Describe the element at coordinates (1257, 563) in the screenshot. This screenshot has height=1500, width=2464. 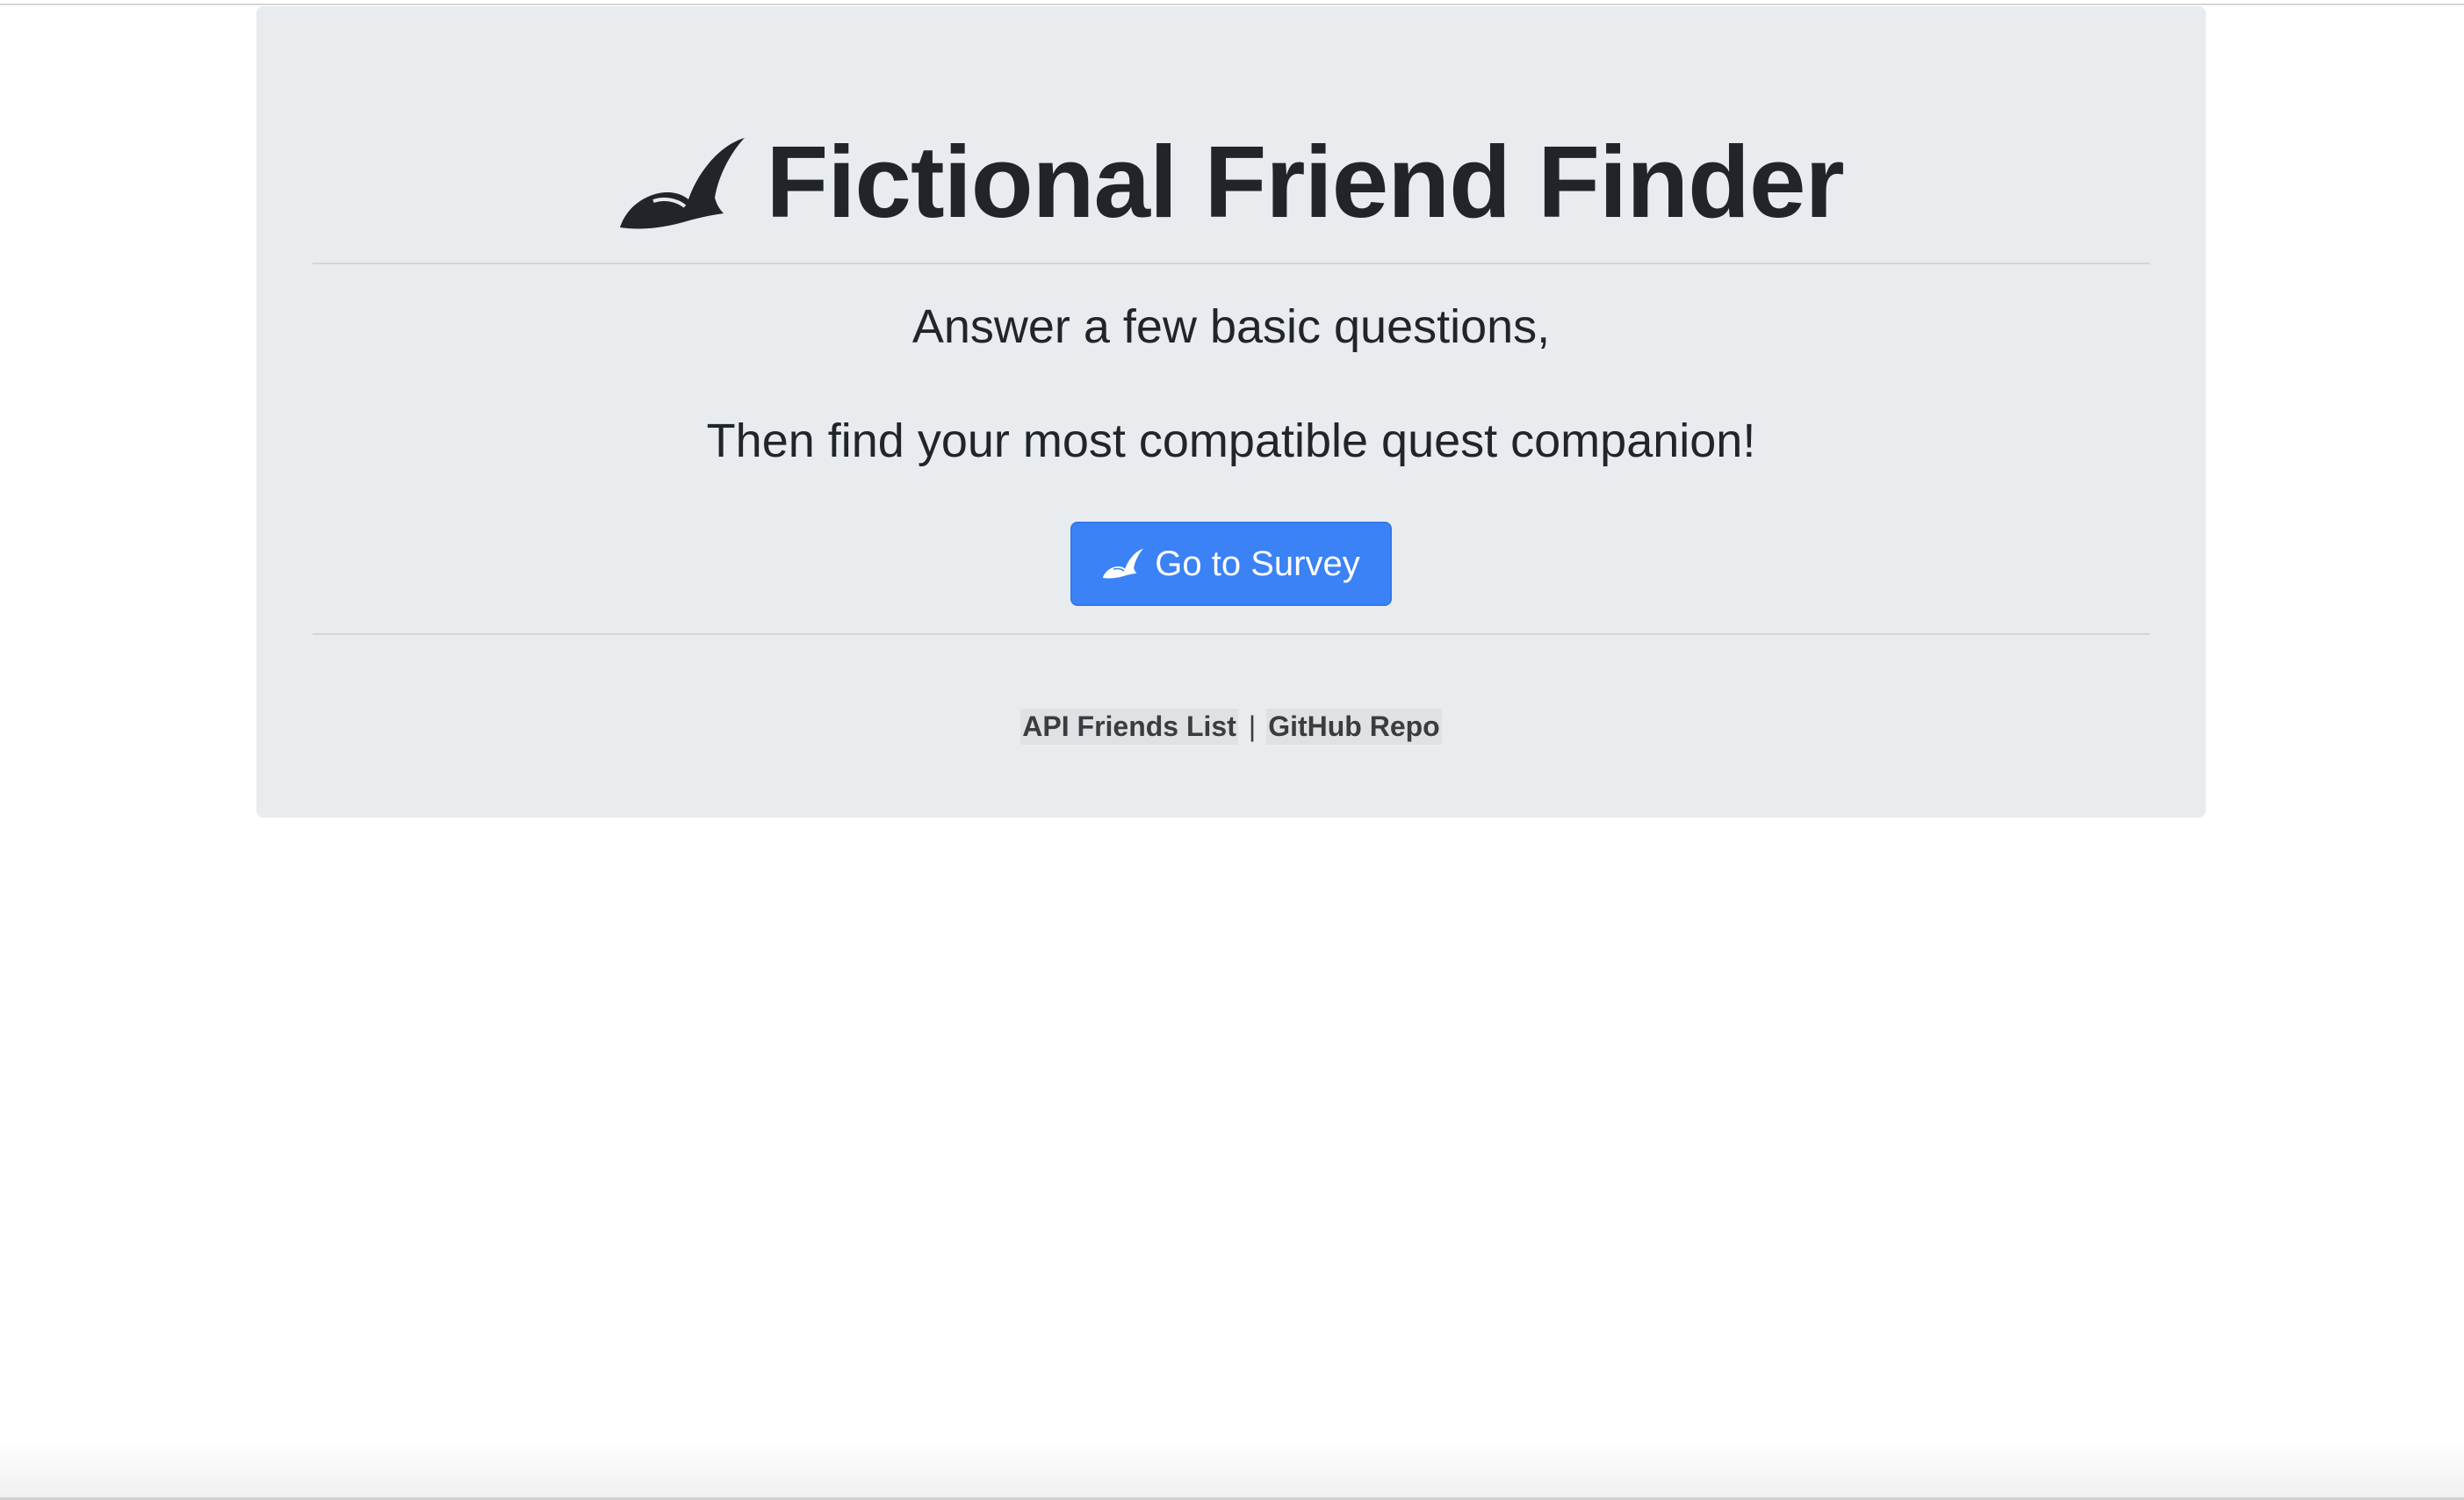
I see `go-to-survey-label: Go to Survey` at that location.